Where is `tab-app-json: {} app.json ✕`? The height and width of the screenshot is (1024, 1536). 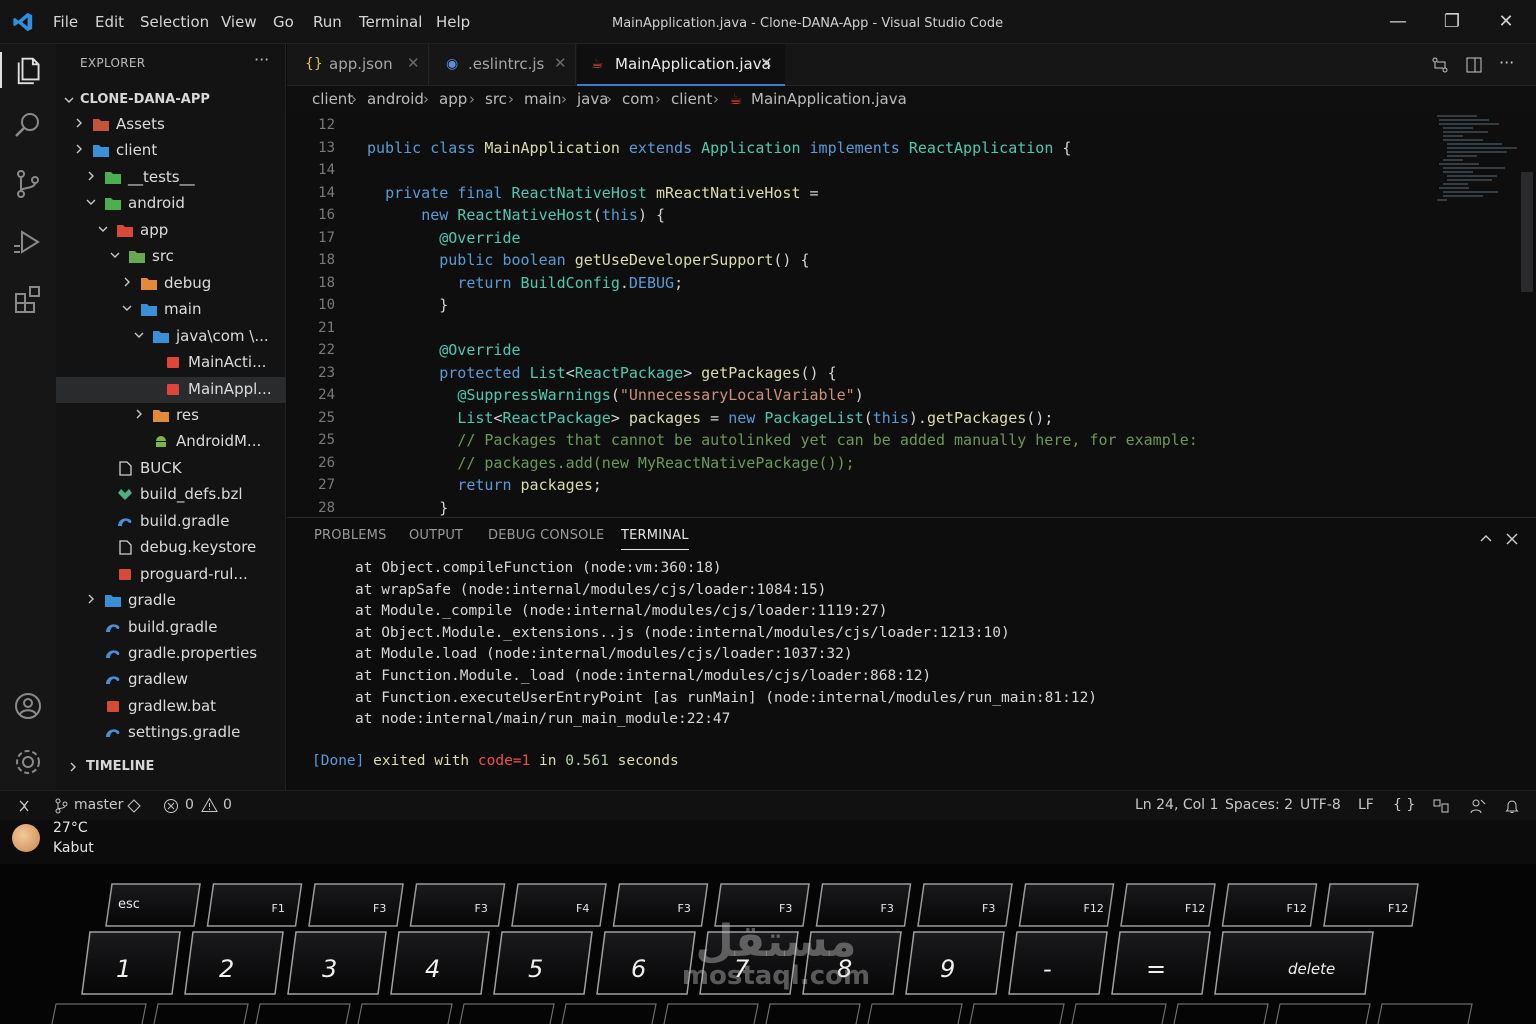
tab-app-json: {} app.json ✕ is located at coordinates (358, 65).